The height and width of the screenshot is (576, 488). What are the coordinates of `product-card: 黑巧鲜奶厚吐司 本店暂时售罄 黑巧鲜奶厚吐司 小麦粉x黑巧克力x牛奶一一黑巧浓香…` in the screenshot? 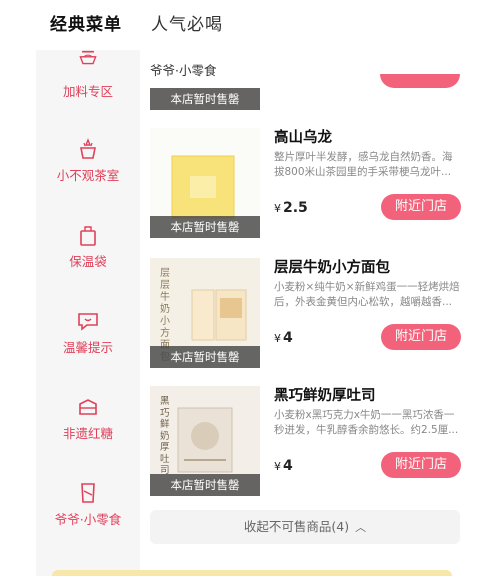 It's located at (305, 440).